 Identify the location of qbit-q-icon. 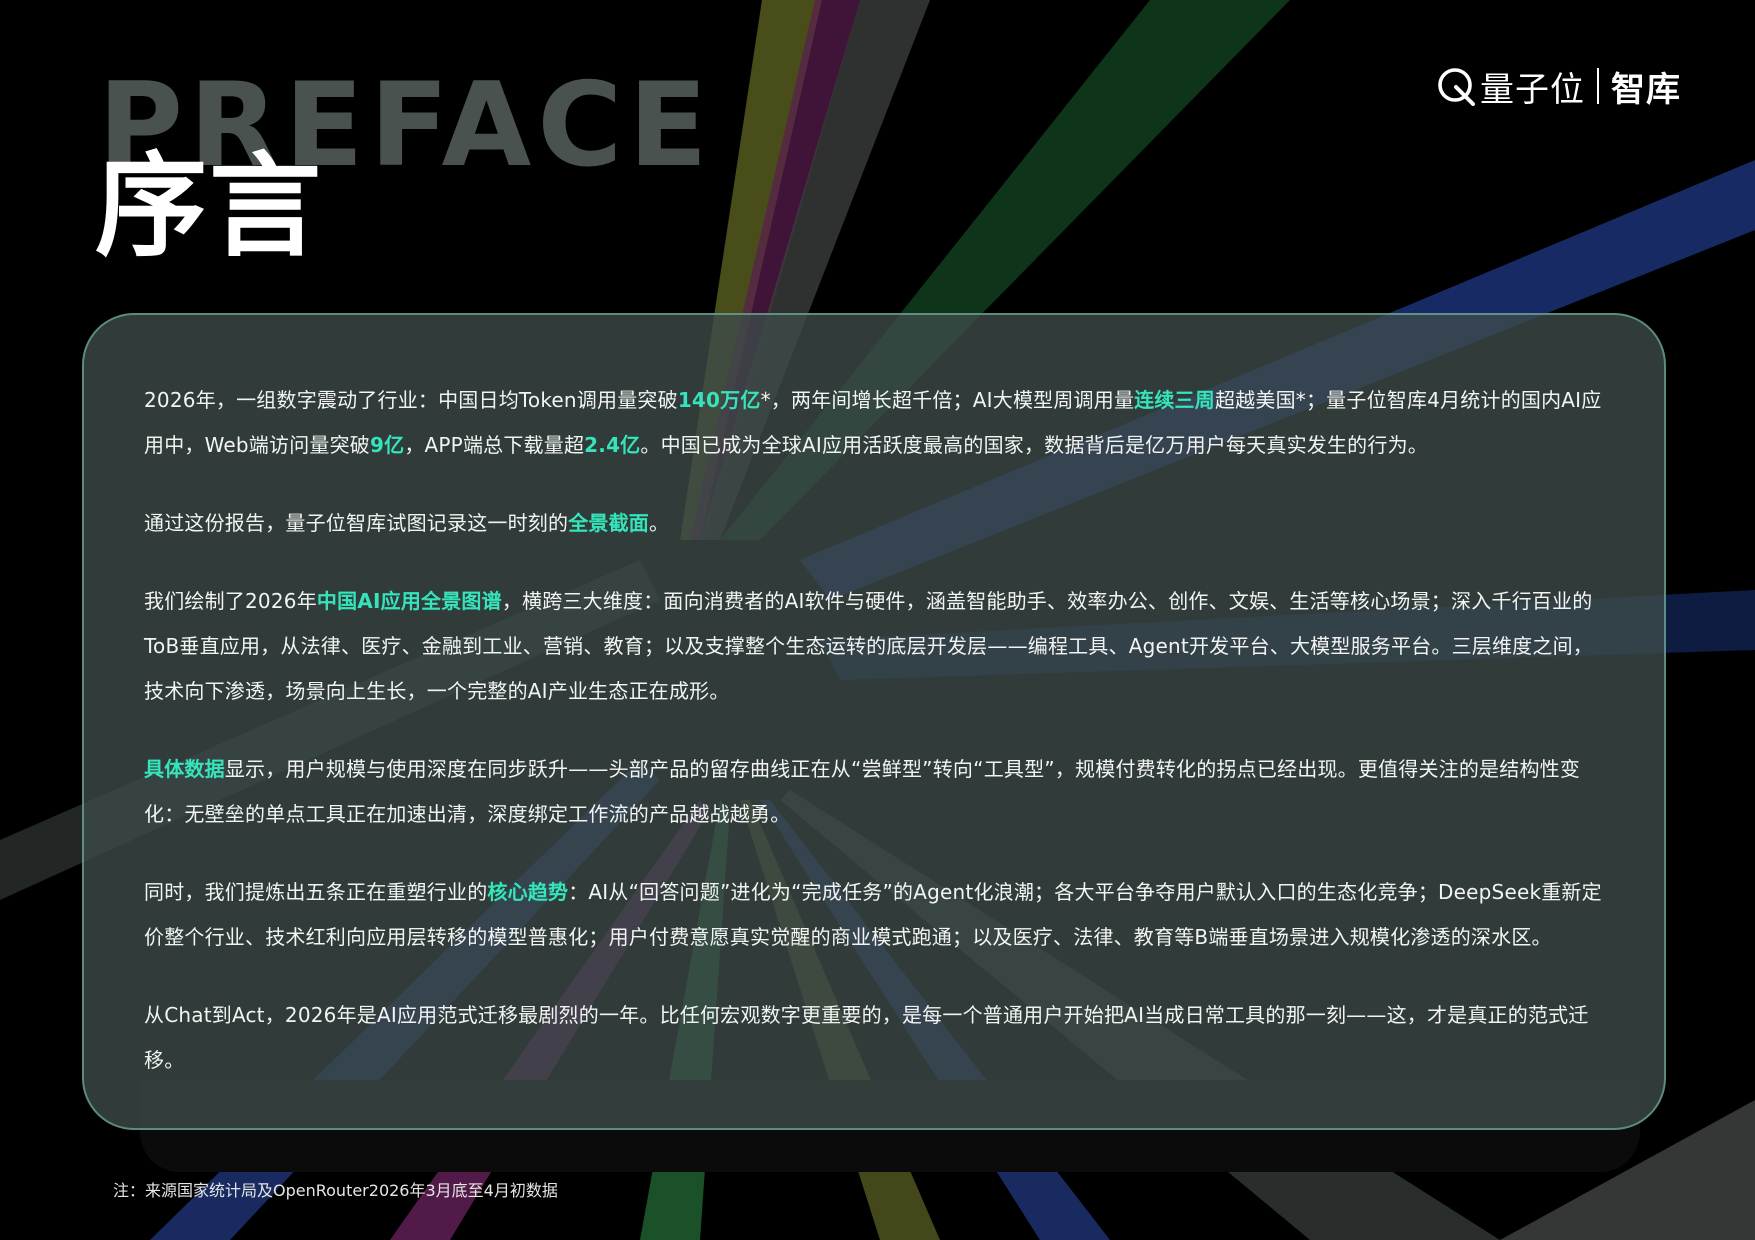
(1456, 87).